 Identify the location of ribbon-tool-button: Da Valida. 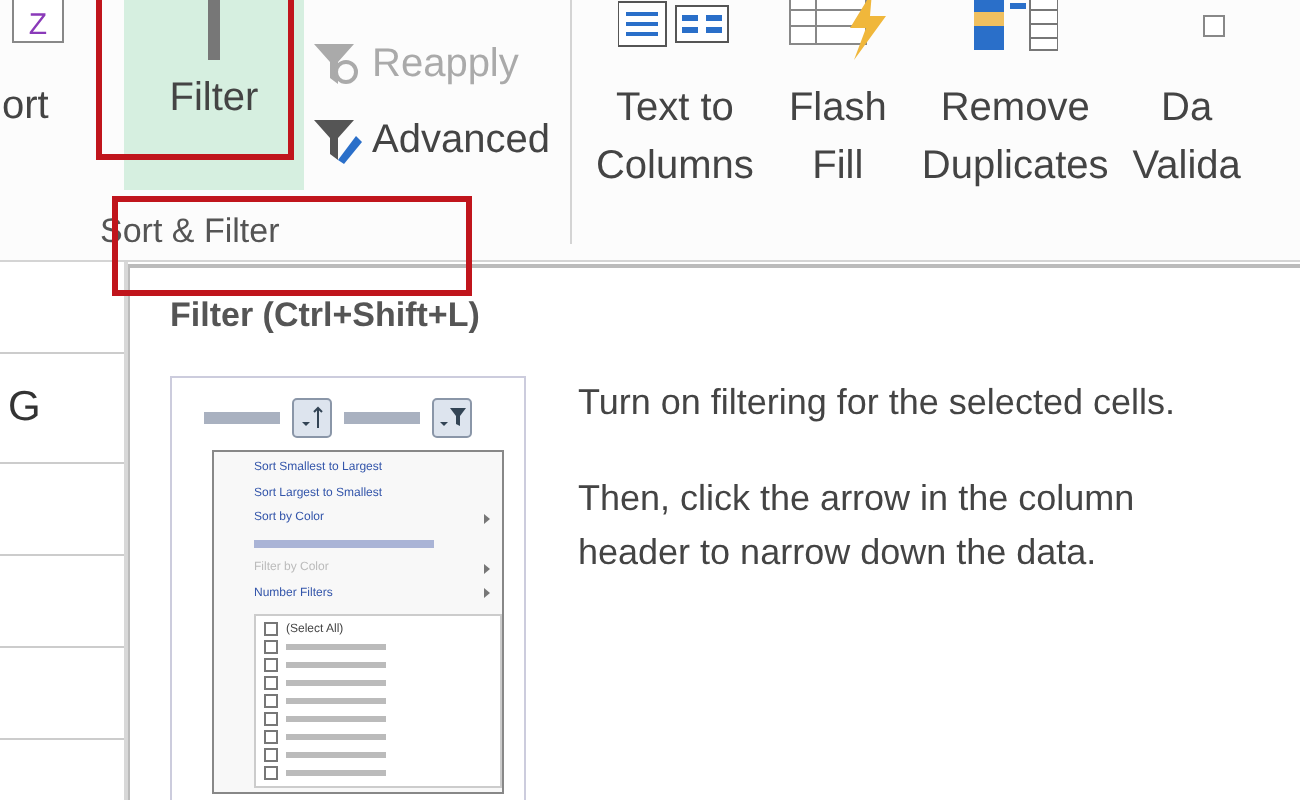
(1186, 98).